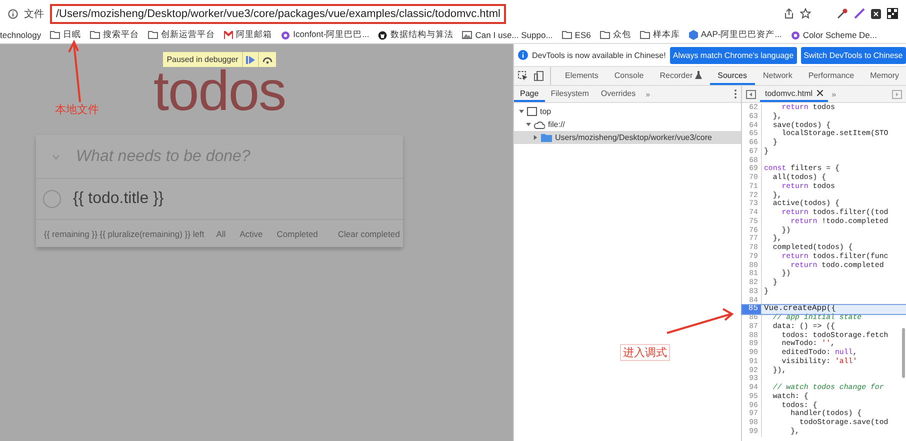  I want to click on annotation-label: 本地文件, so click(77, 109).